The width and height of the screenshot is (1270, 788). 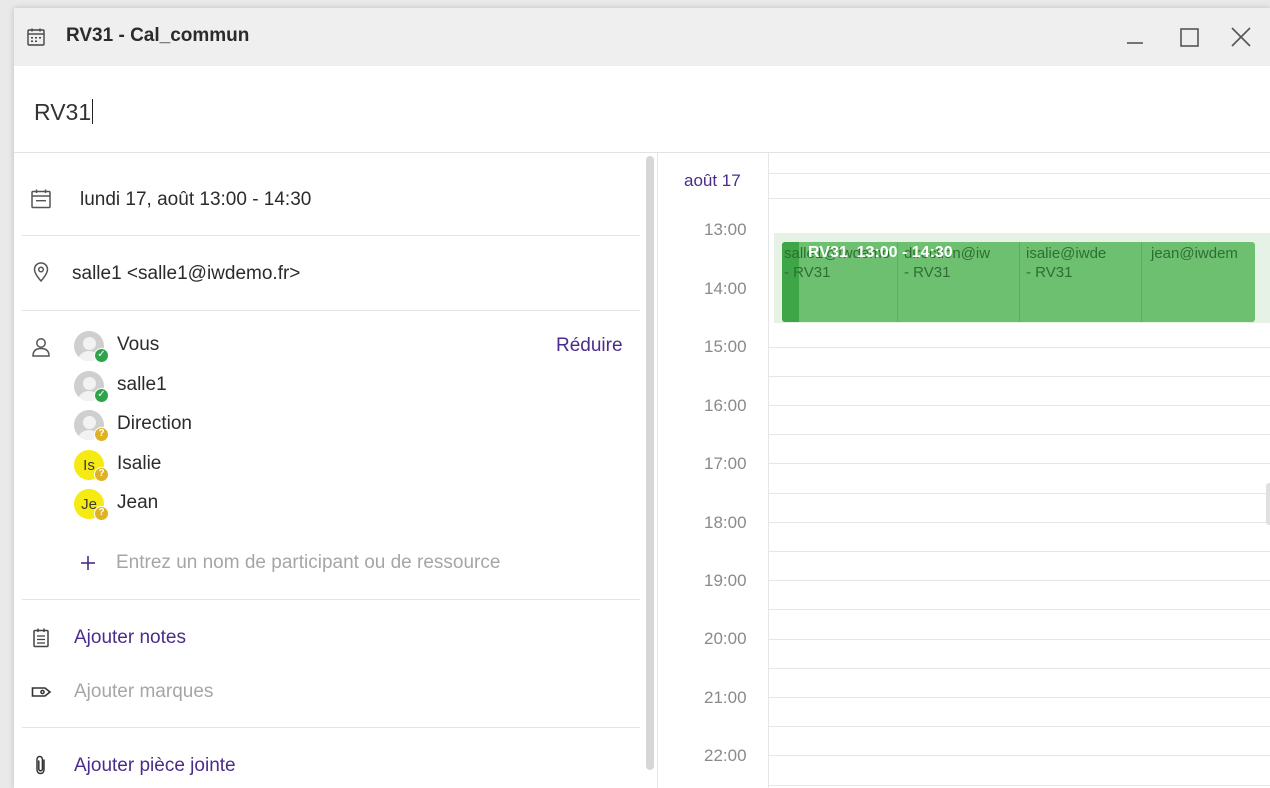 What do you see at coordinates (725, 346) in the screenshot?
I see `hour-label: 15:00` at bounding box center [725, 346].